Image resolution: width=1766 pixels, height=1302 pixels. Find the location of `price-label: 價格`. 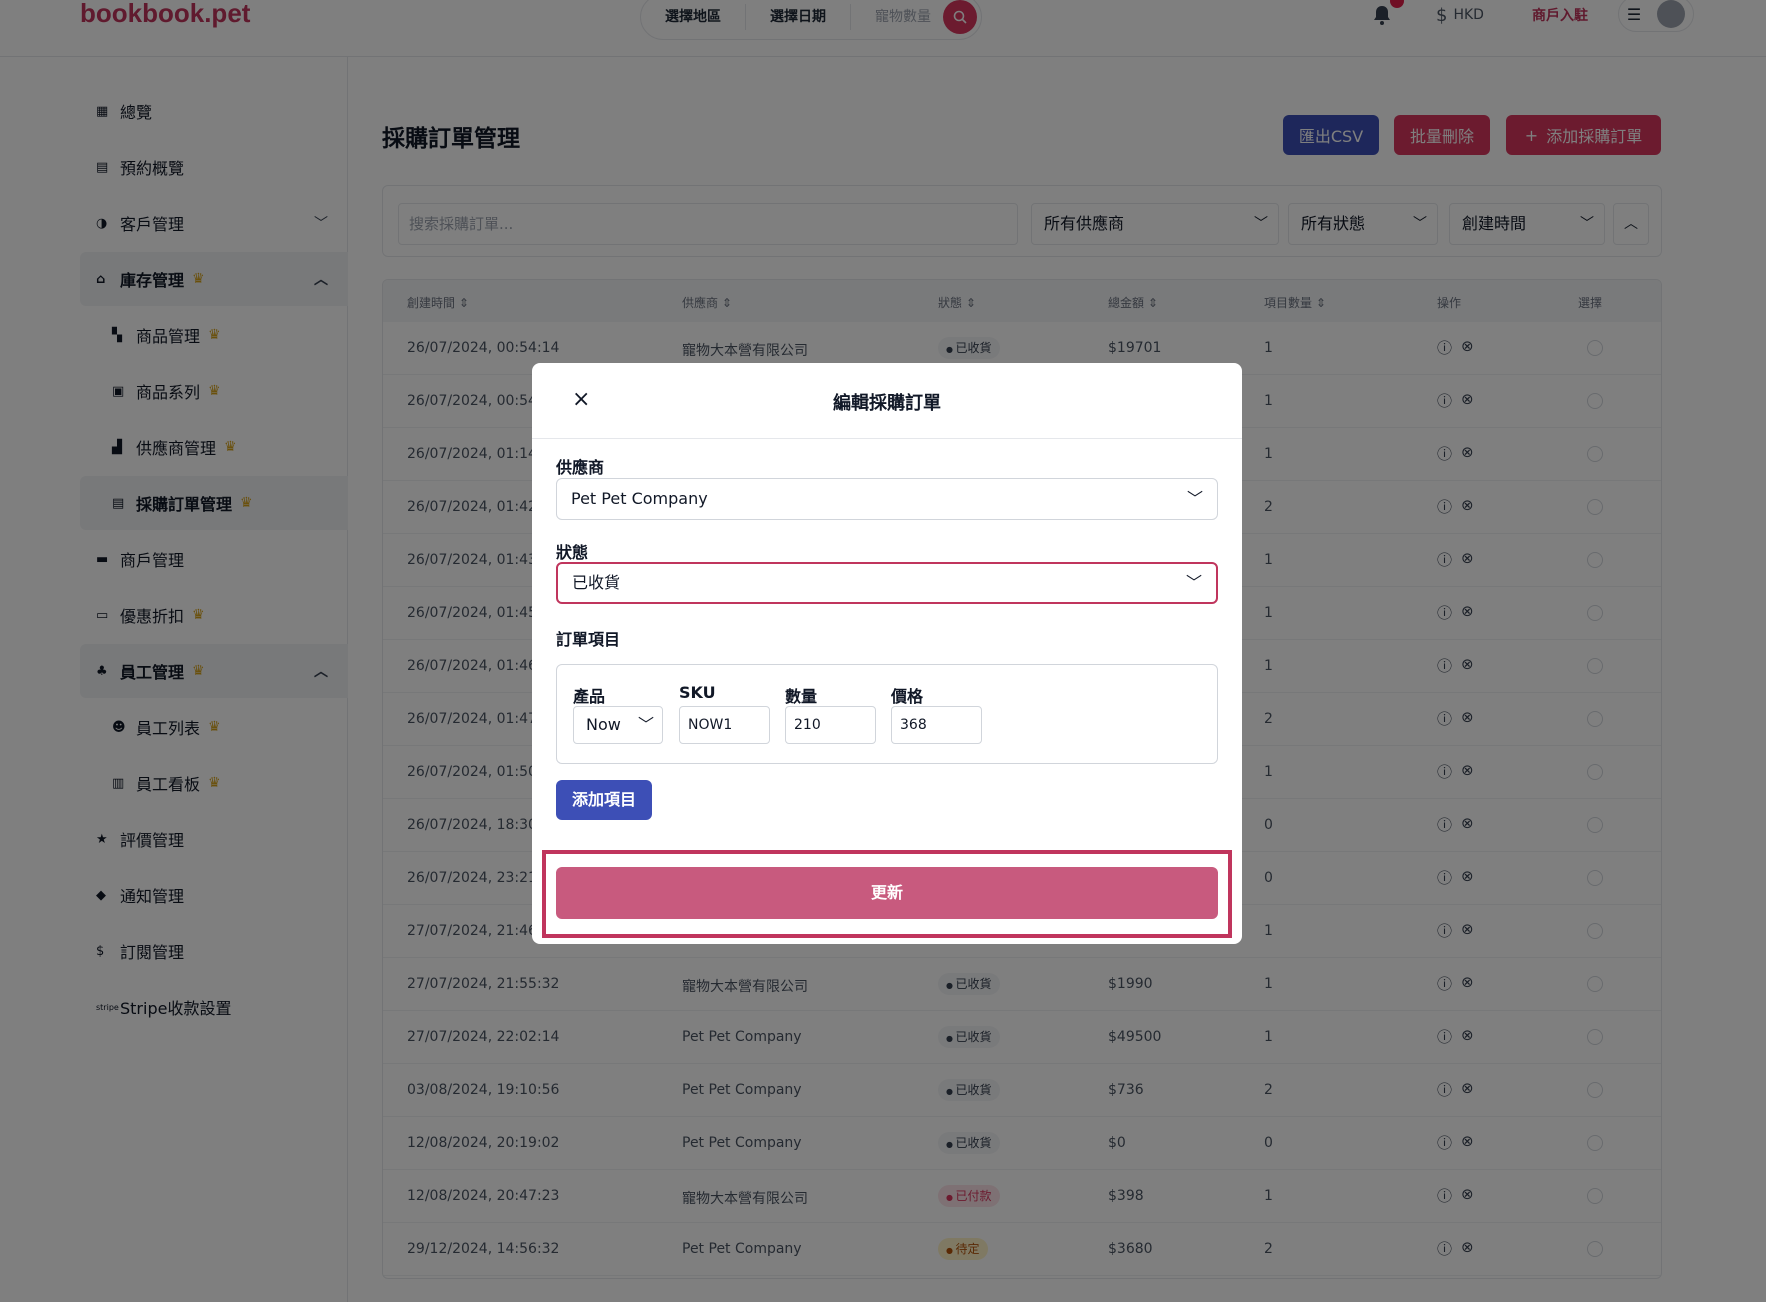

price-label: 價格 is located at coordinates (907, 696).